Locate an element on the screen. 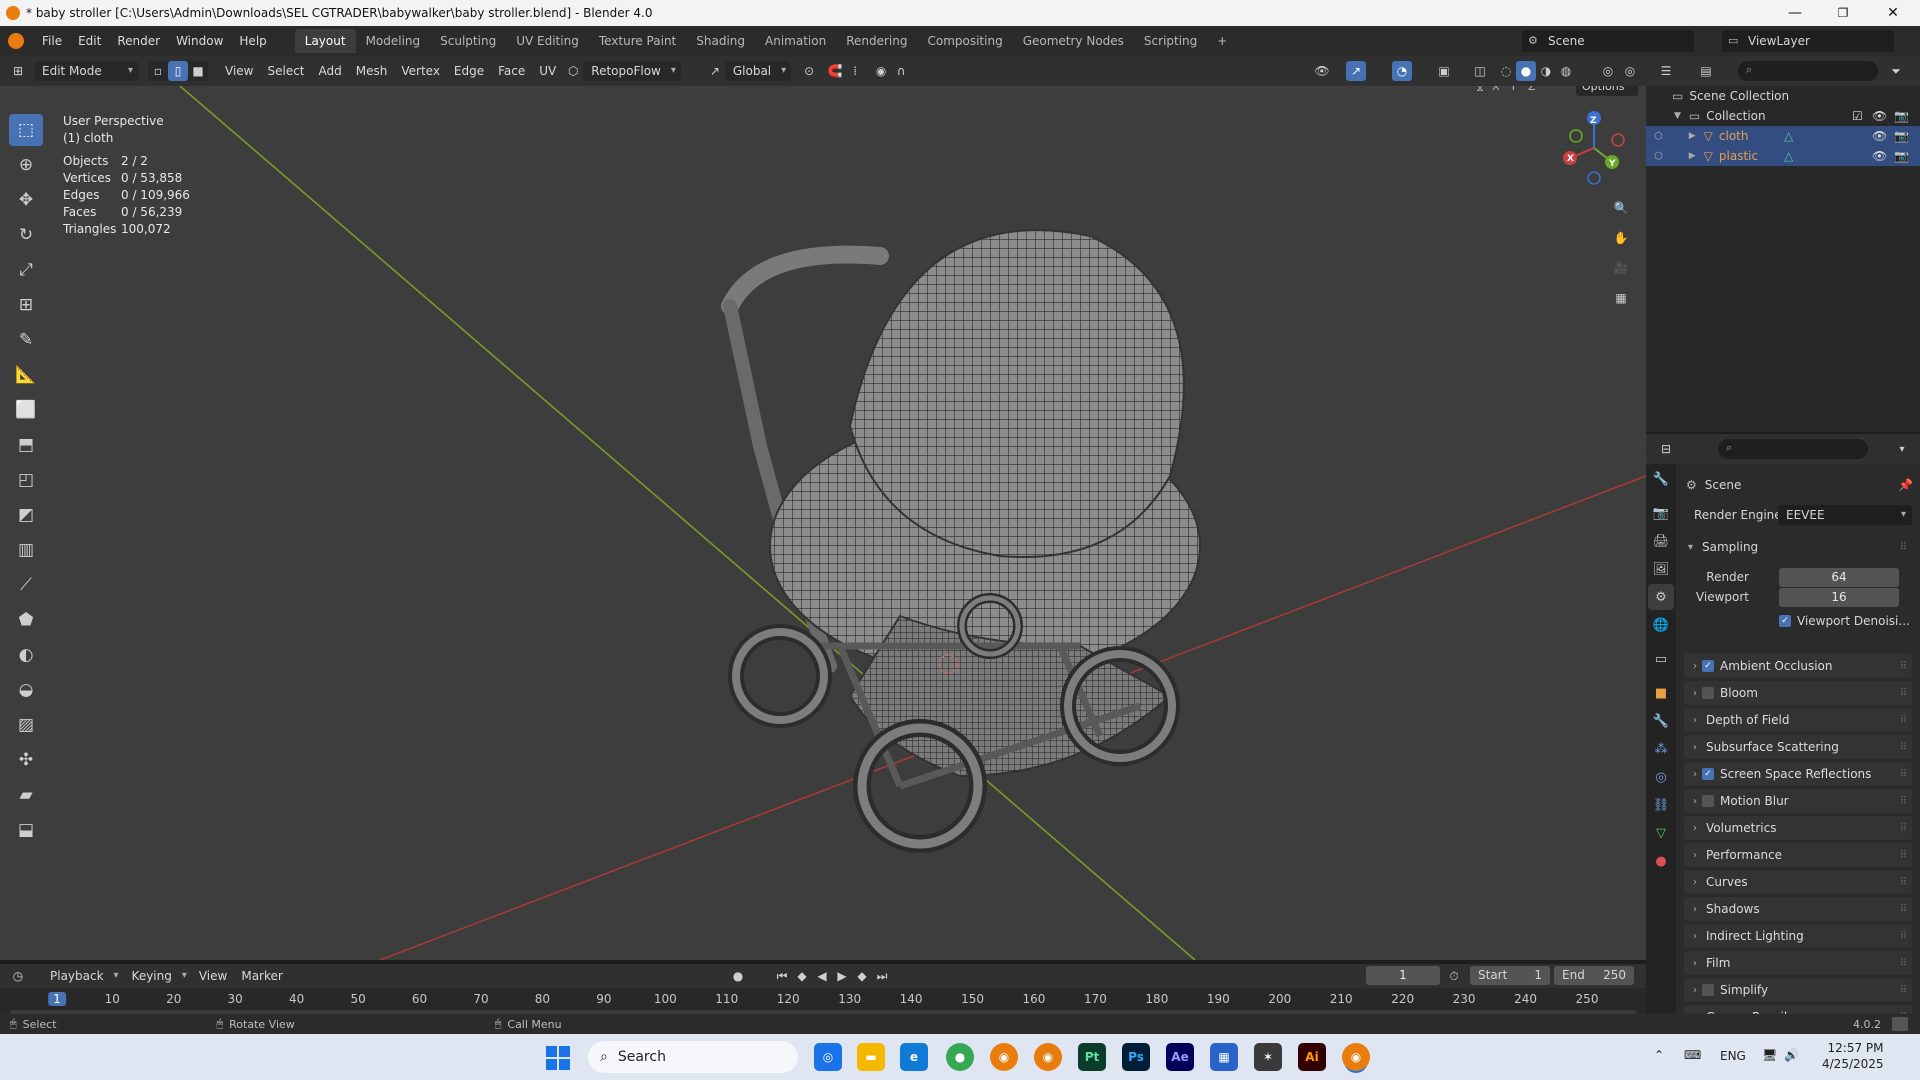  zbrush-icon: ✶ is located at coordinates (1268, 1057).